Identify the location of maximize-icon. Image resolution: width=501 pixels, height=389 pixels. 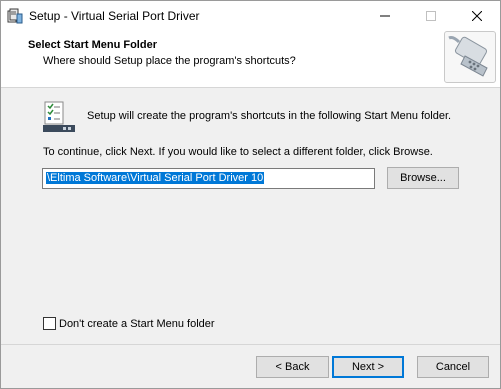
(431, 15).